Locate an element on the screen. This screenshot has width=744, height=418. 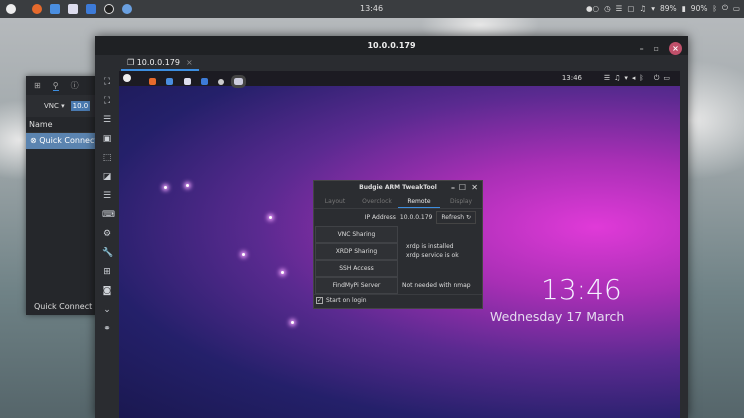
fullscreen-icon: ⛶ is located at coordinates (107, 101).